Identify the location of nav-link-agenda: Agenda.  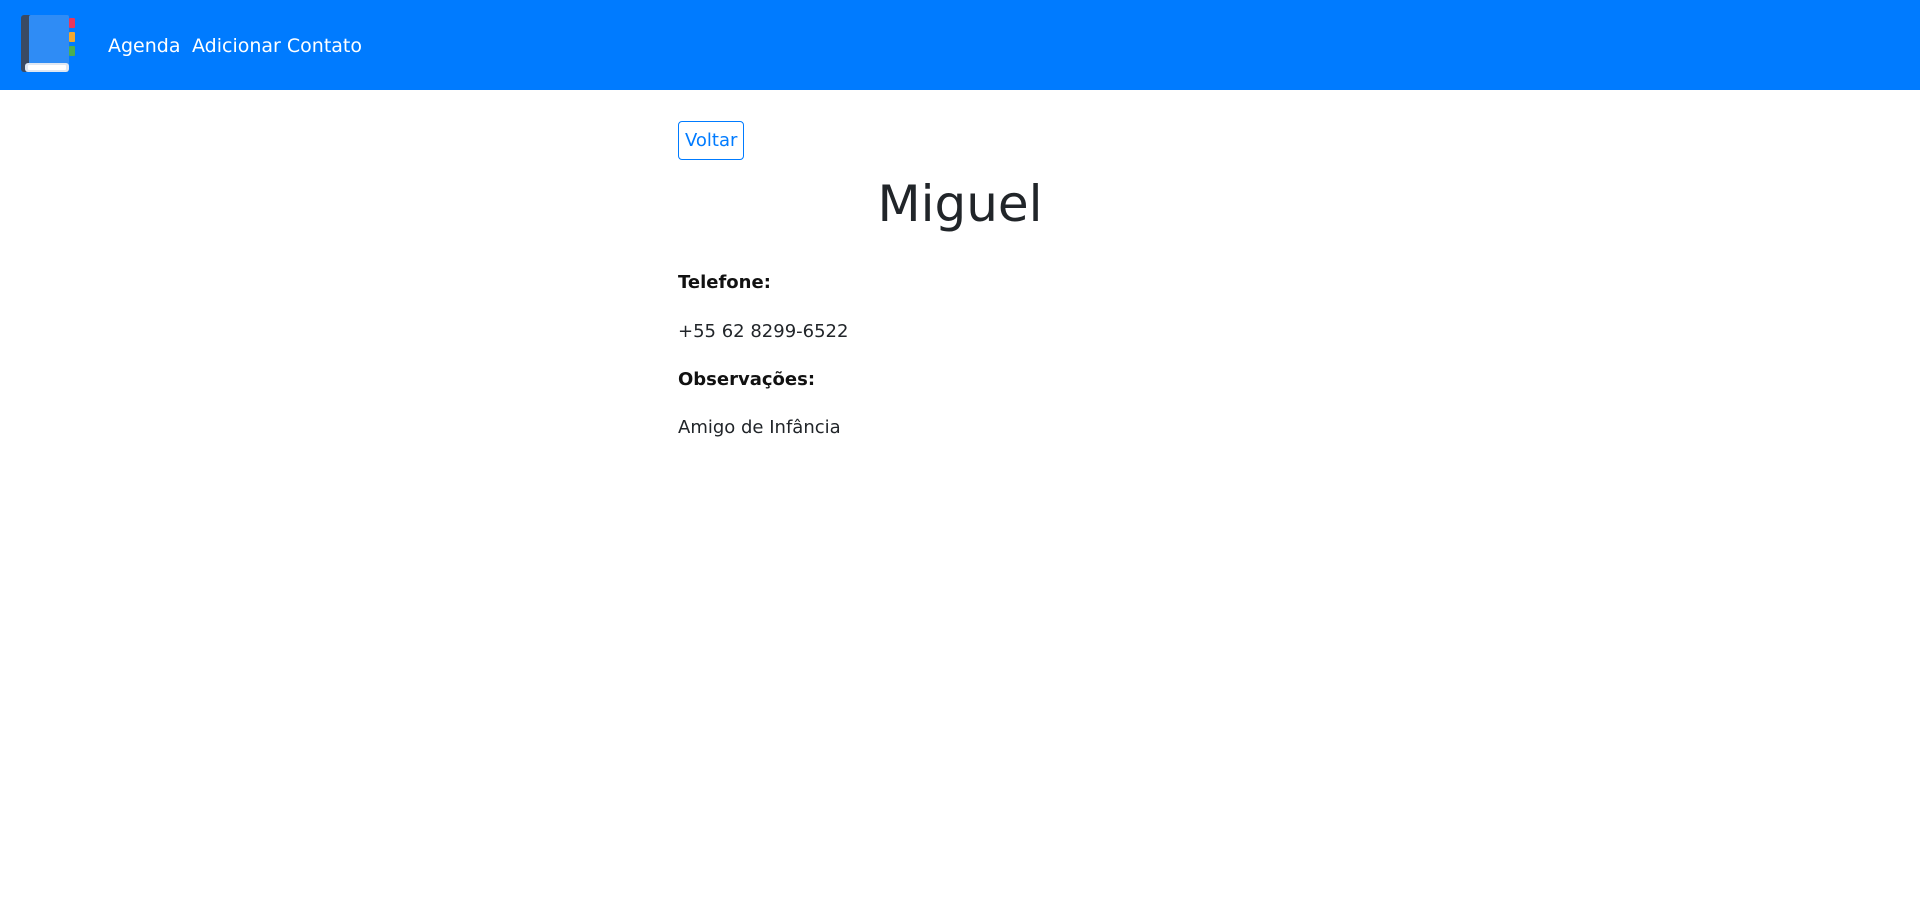
(144, 46).